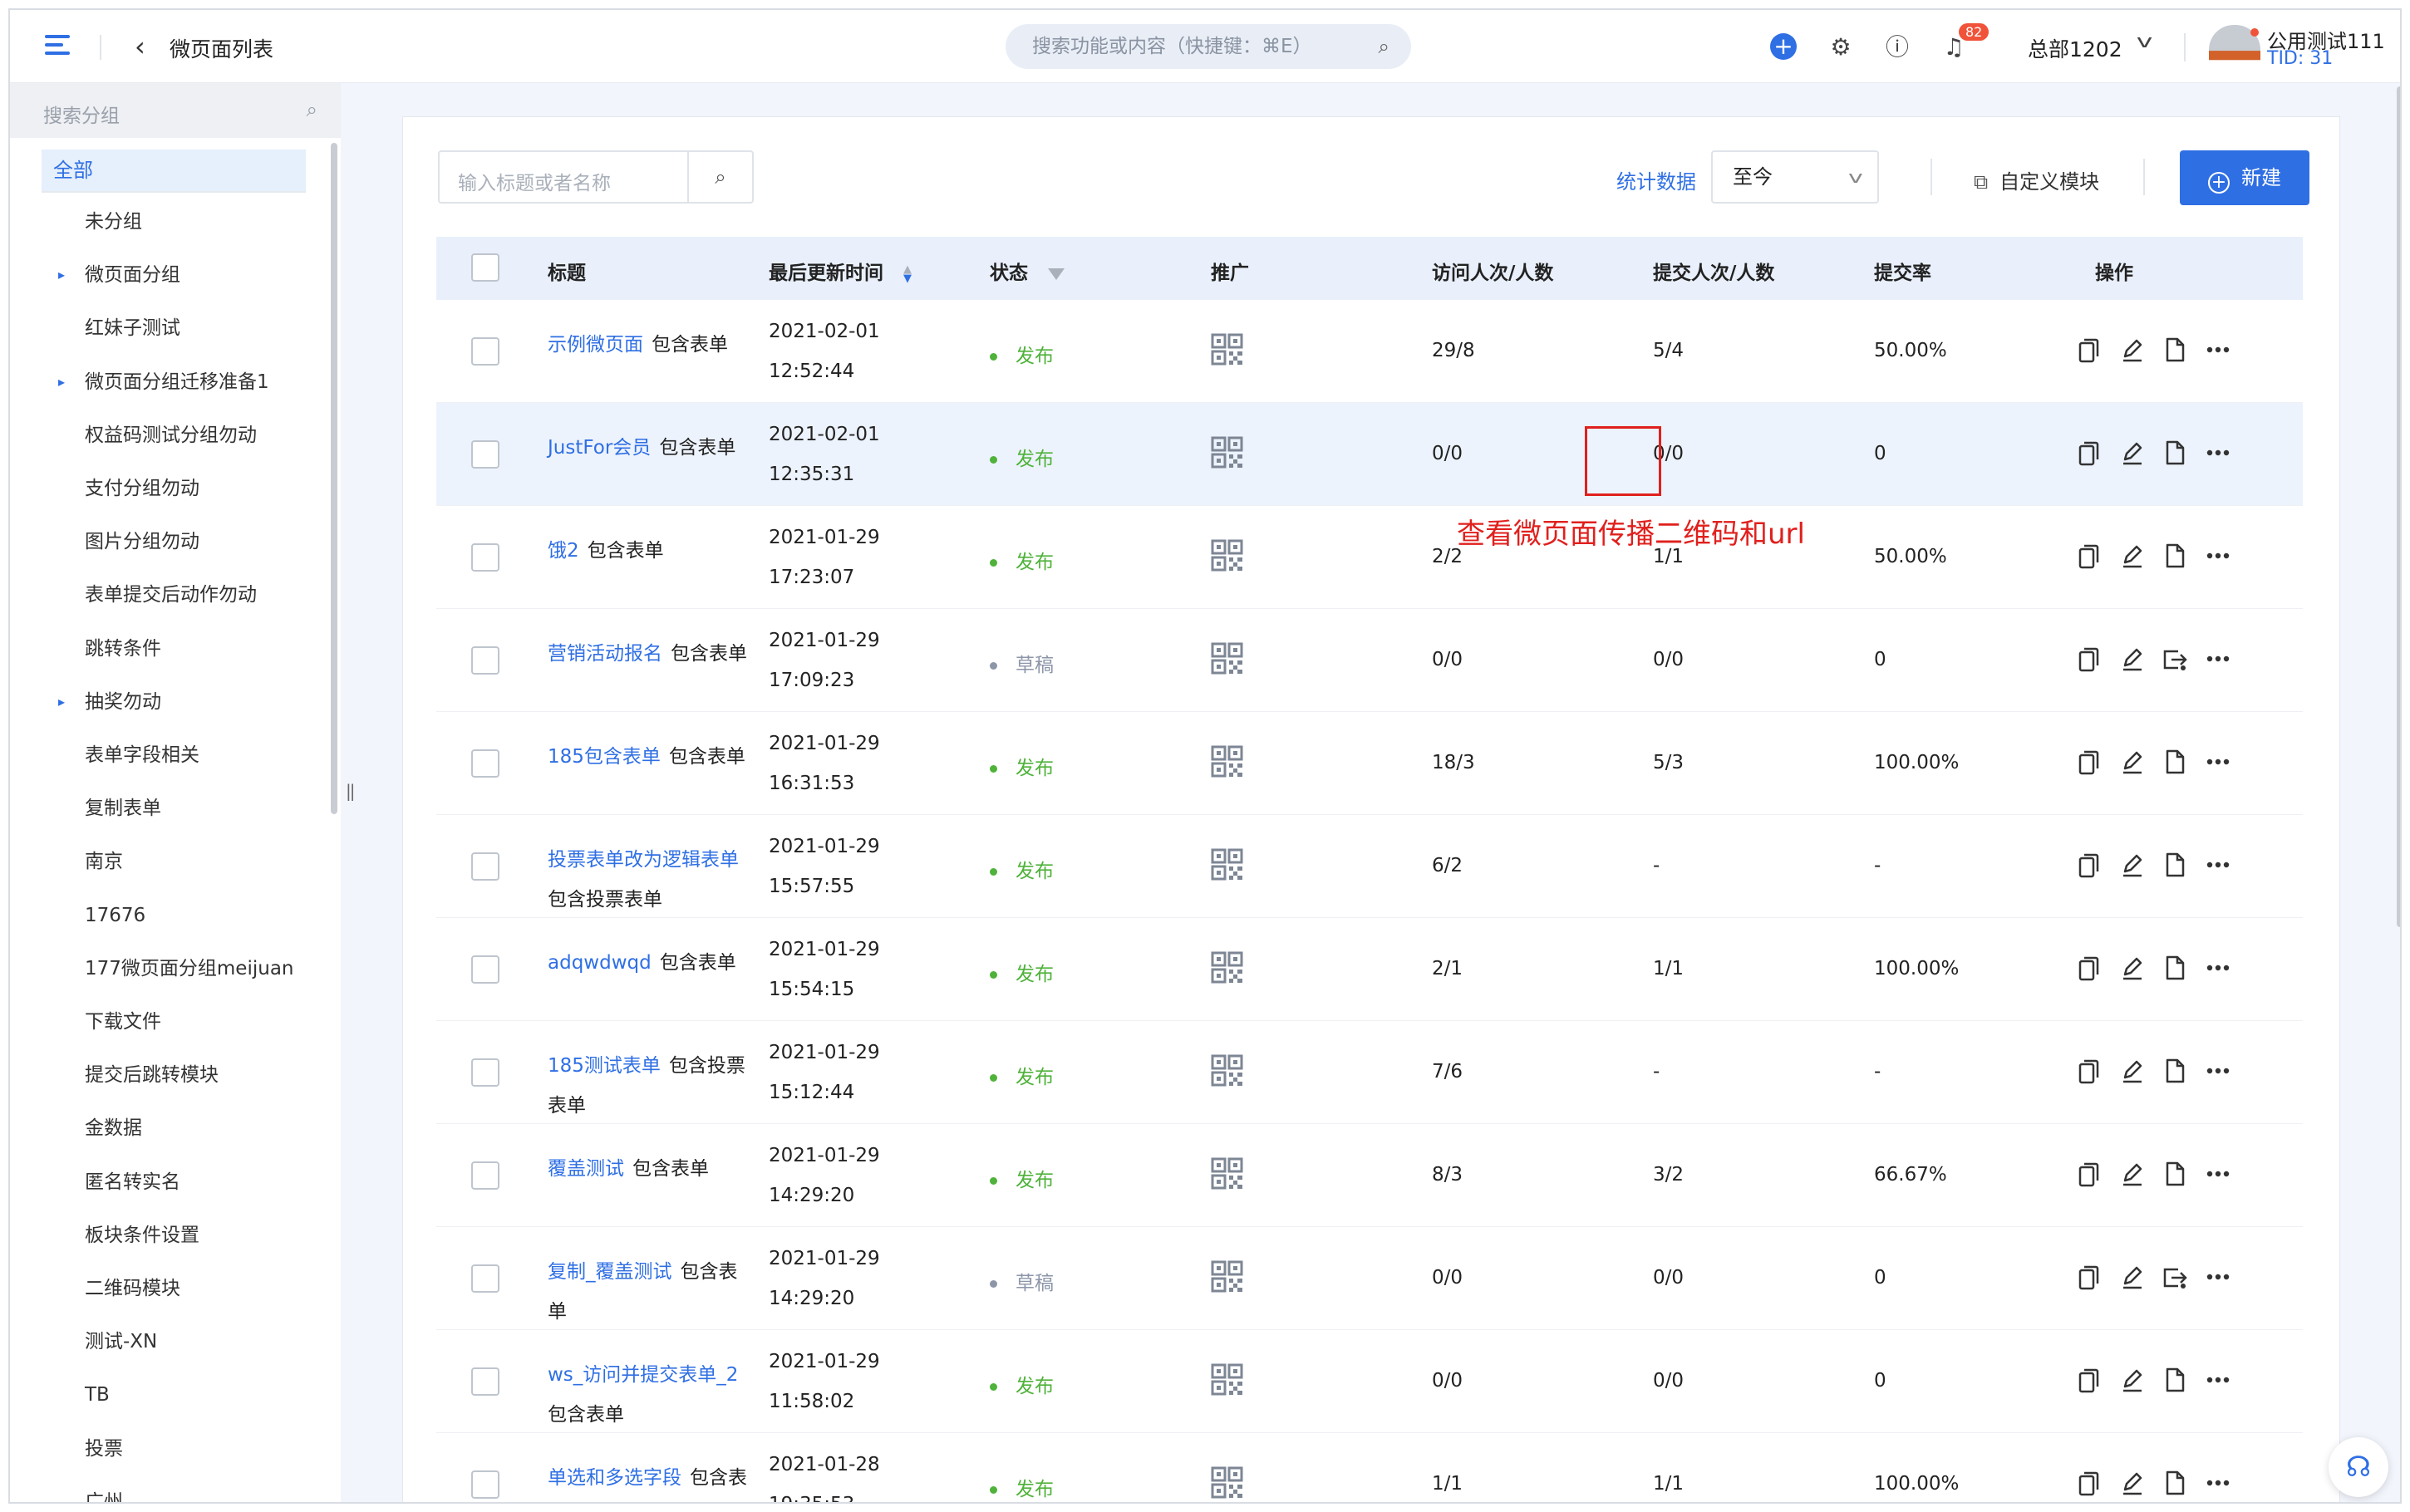 This screenshot has height=1512, width=2410. I want to click on page-title-link: adqwdwqd, so click(600, 963).